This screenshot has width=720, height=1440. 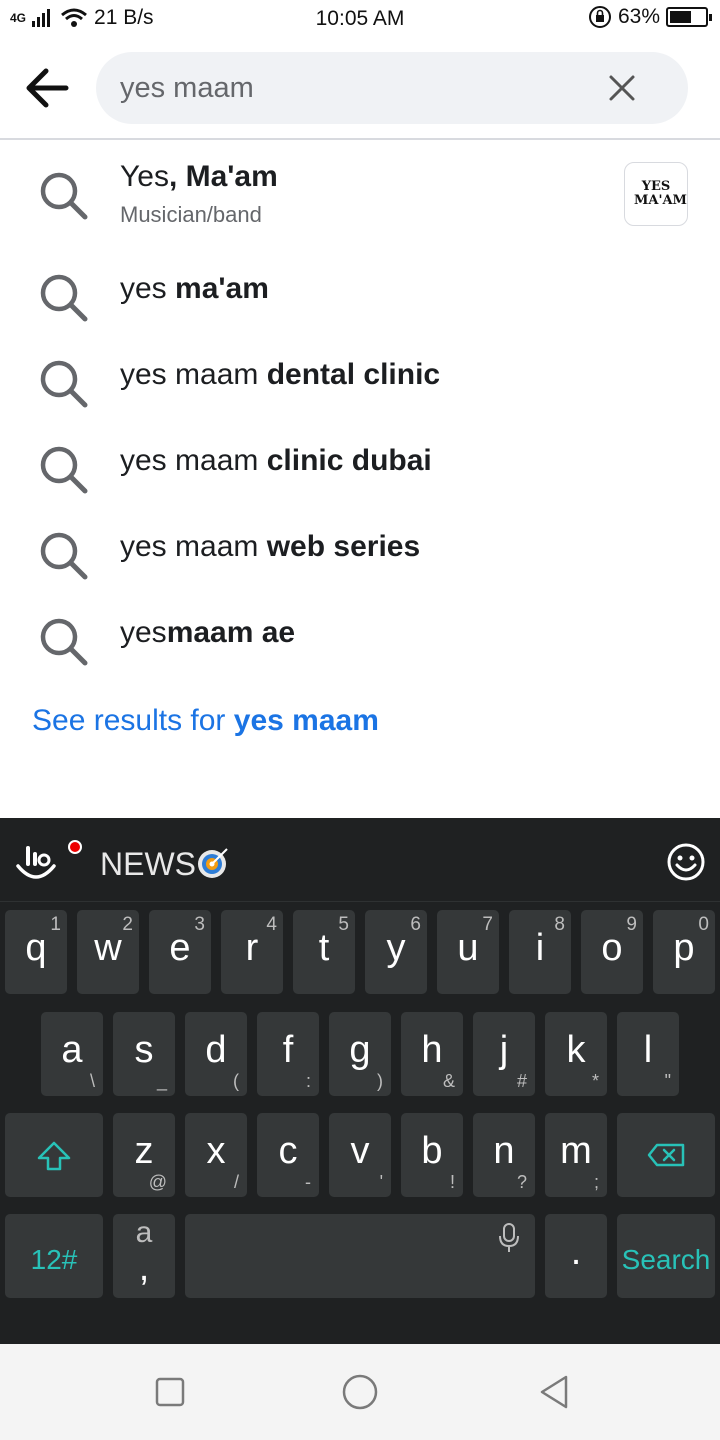 I want to click on page-thumbnail: YES MA'AM, so click(x=656, y=194).